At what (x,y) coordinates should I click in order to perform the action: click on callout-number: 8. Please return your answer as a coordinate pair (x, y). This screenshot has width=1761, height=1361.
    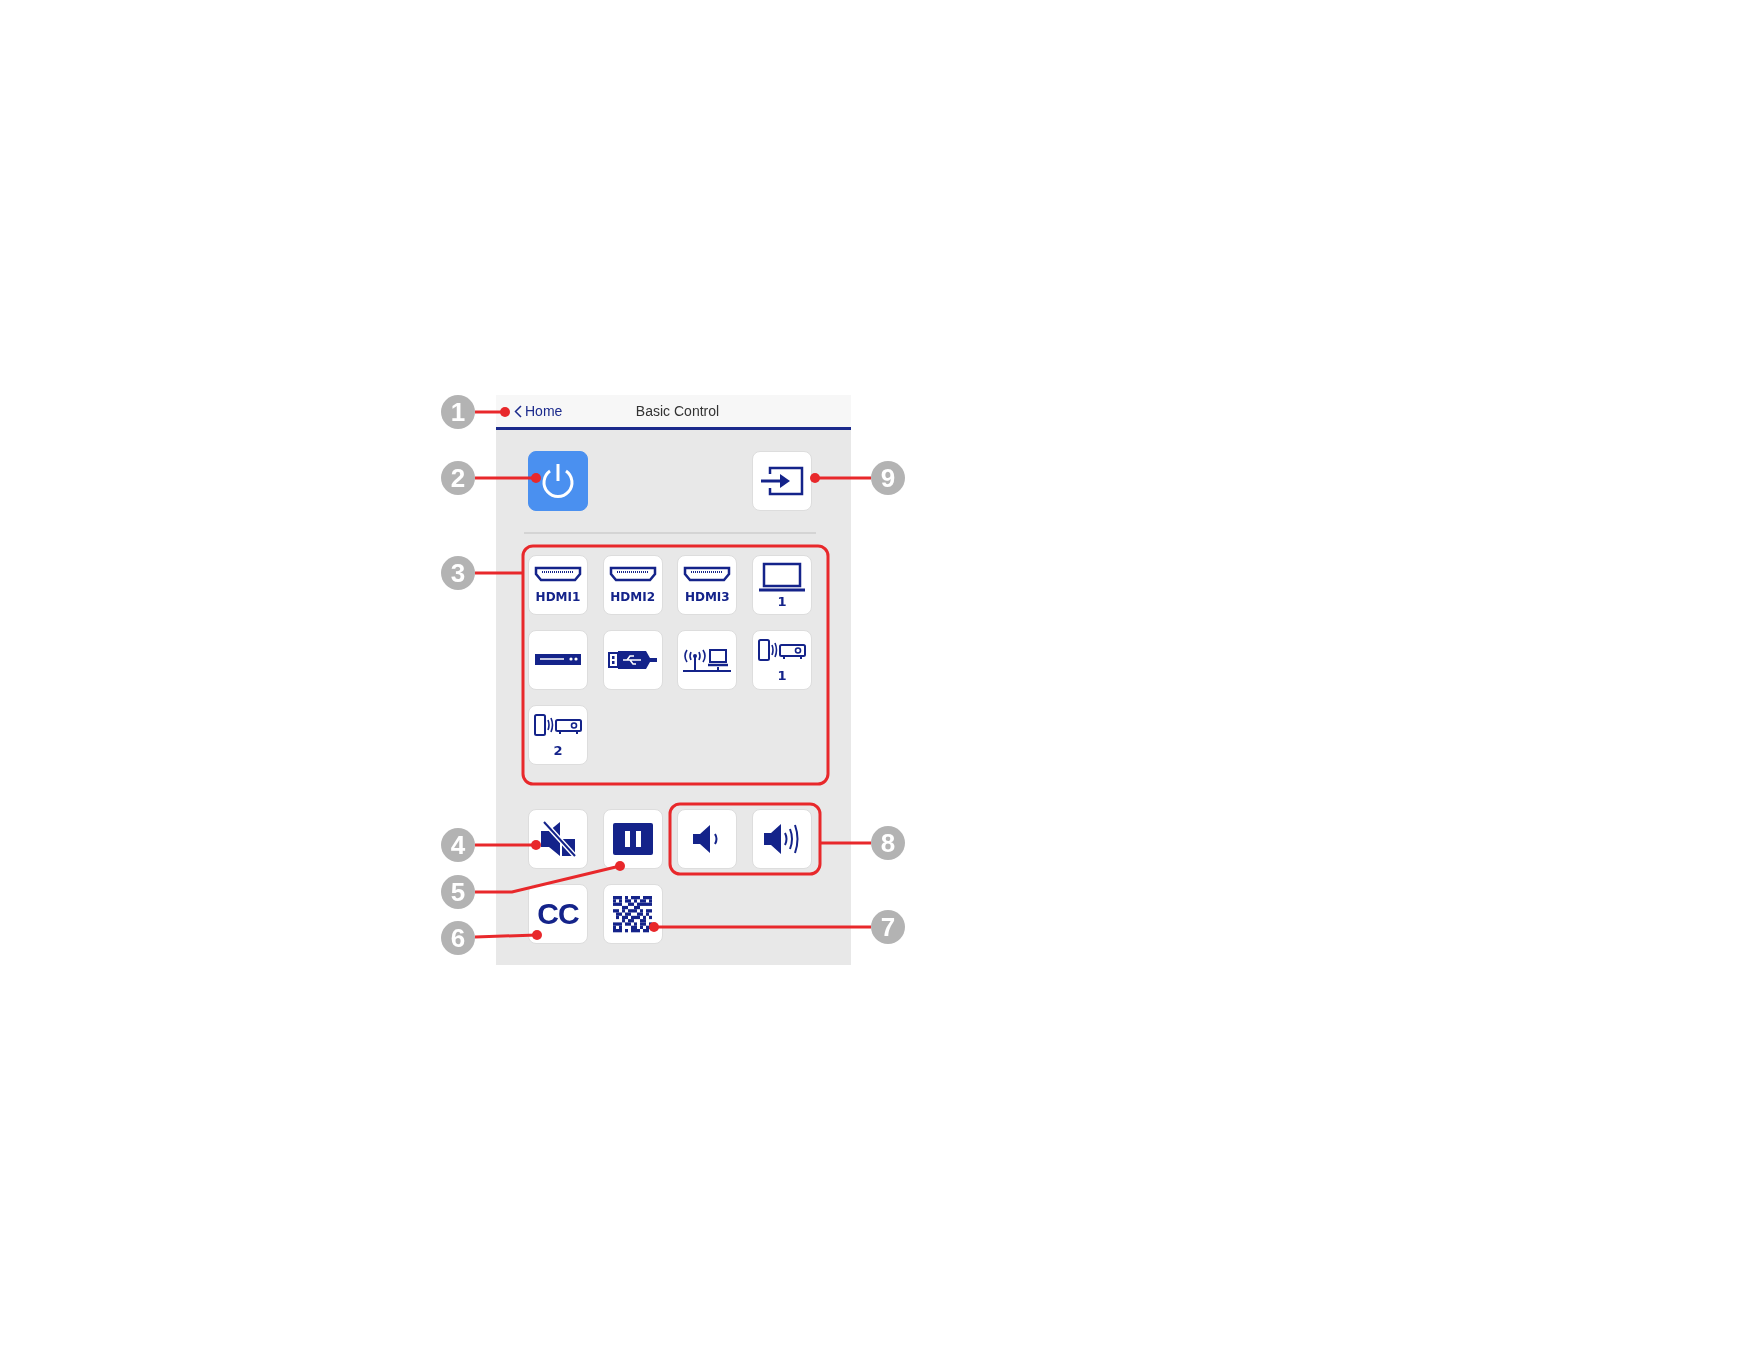
    Looking at the image, I should click on (888, 843).